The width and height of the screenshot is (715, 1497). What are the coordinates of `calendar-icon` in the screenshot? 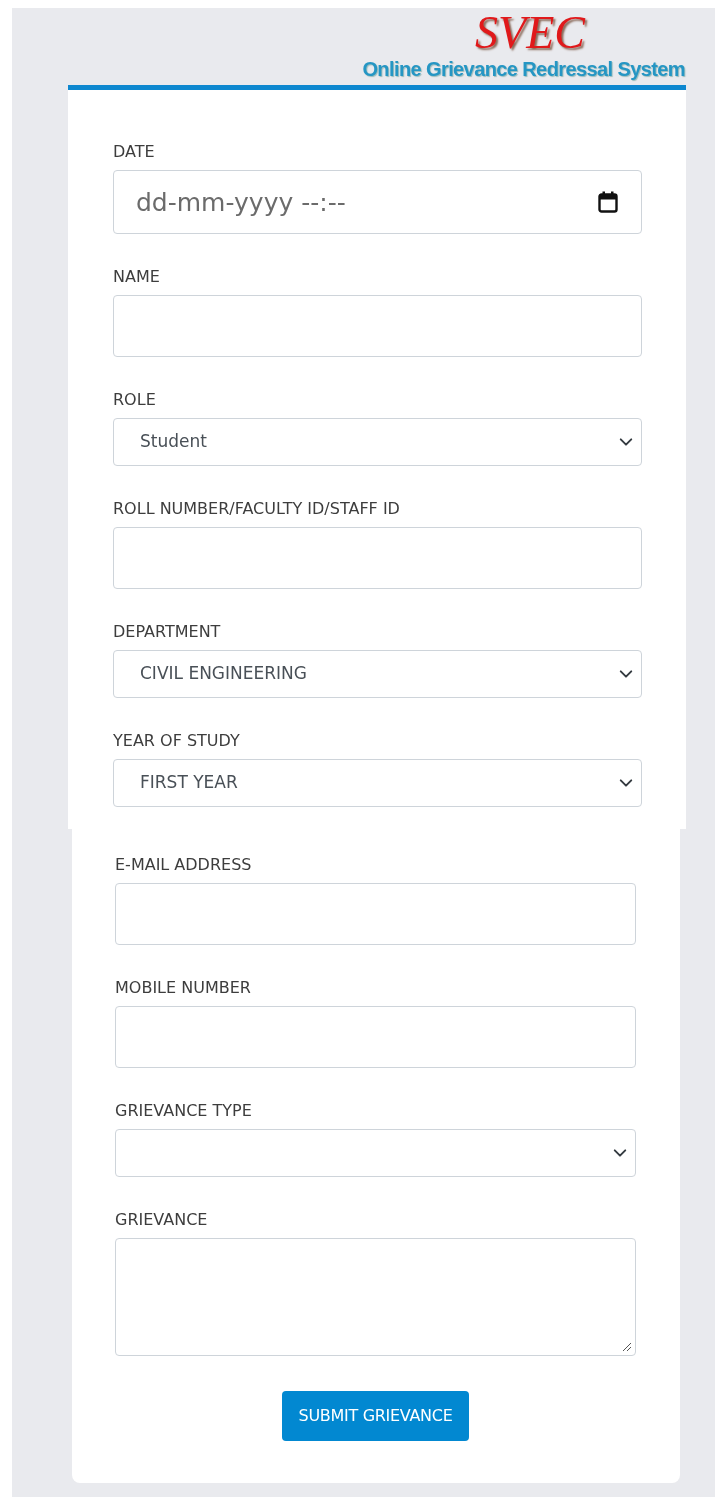 It's located at (608, 202).